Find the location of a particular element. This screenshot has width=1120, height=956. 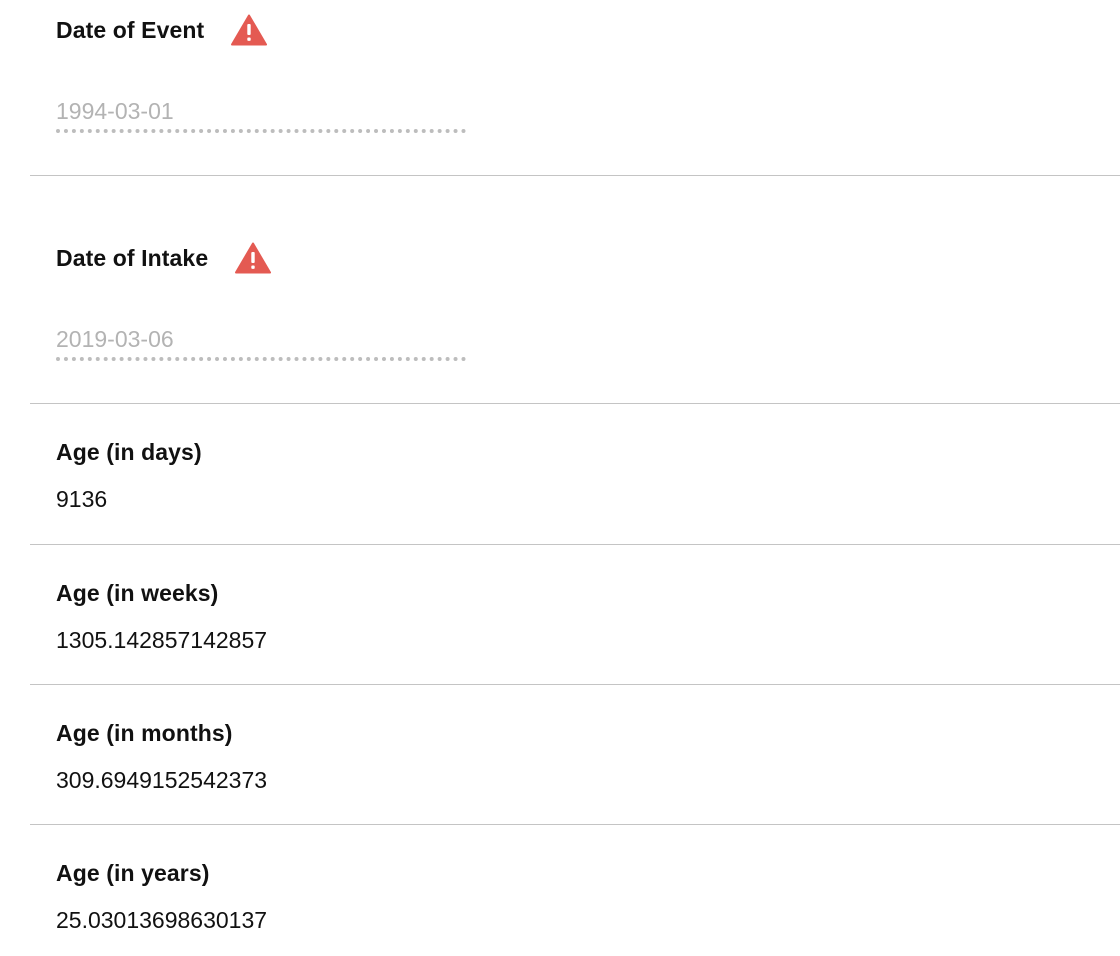

date-of-intake-input is located at coordinates (261, 341).